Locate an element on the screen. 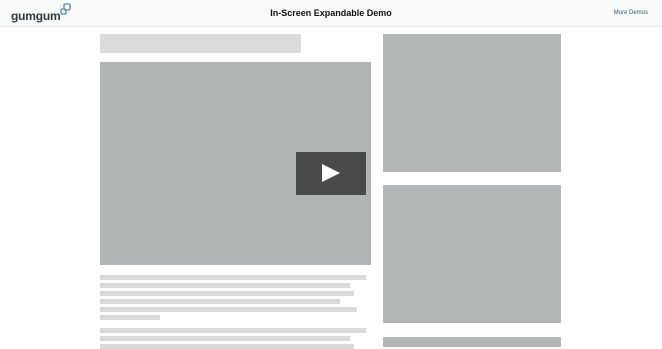 The height and width of the screenshot is (349, 662). play-button is located at coordinates (331, 173).